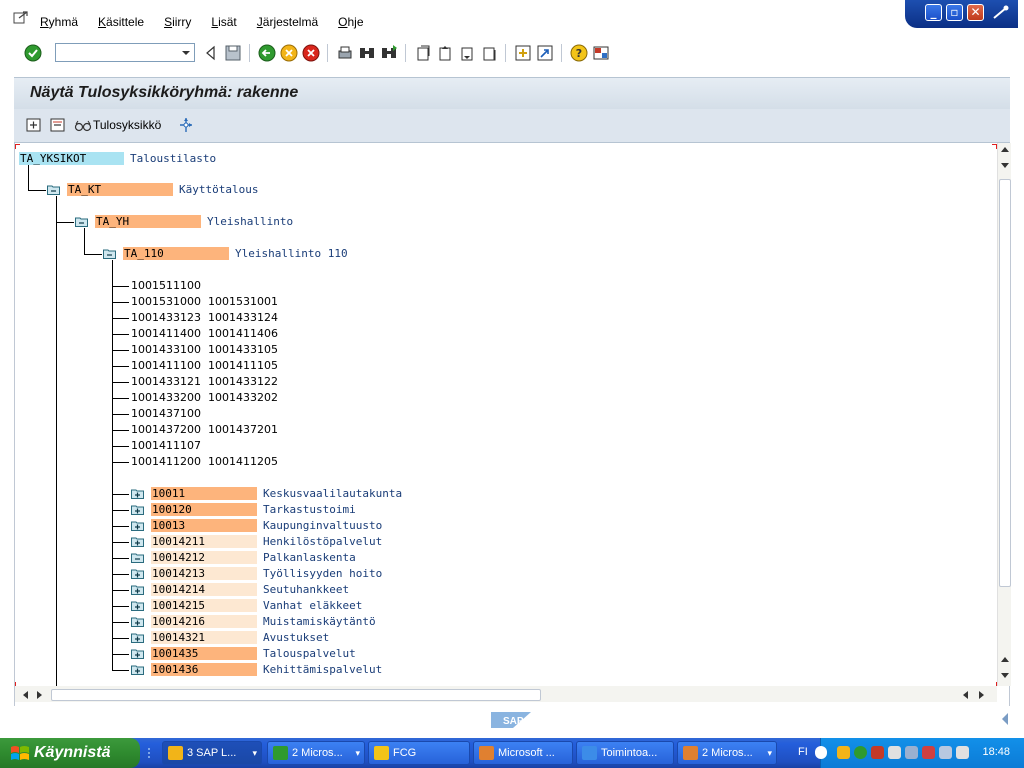 The width and height of the screenshot is (1024, 768). Describe the element at coordinates (204, 589) in the screenshot. I see `tree-group-code: 10014214` at that location.